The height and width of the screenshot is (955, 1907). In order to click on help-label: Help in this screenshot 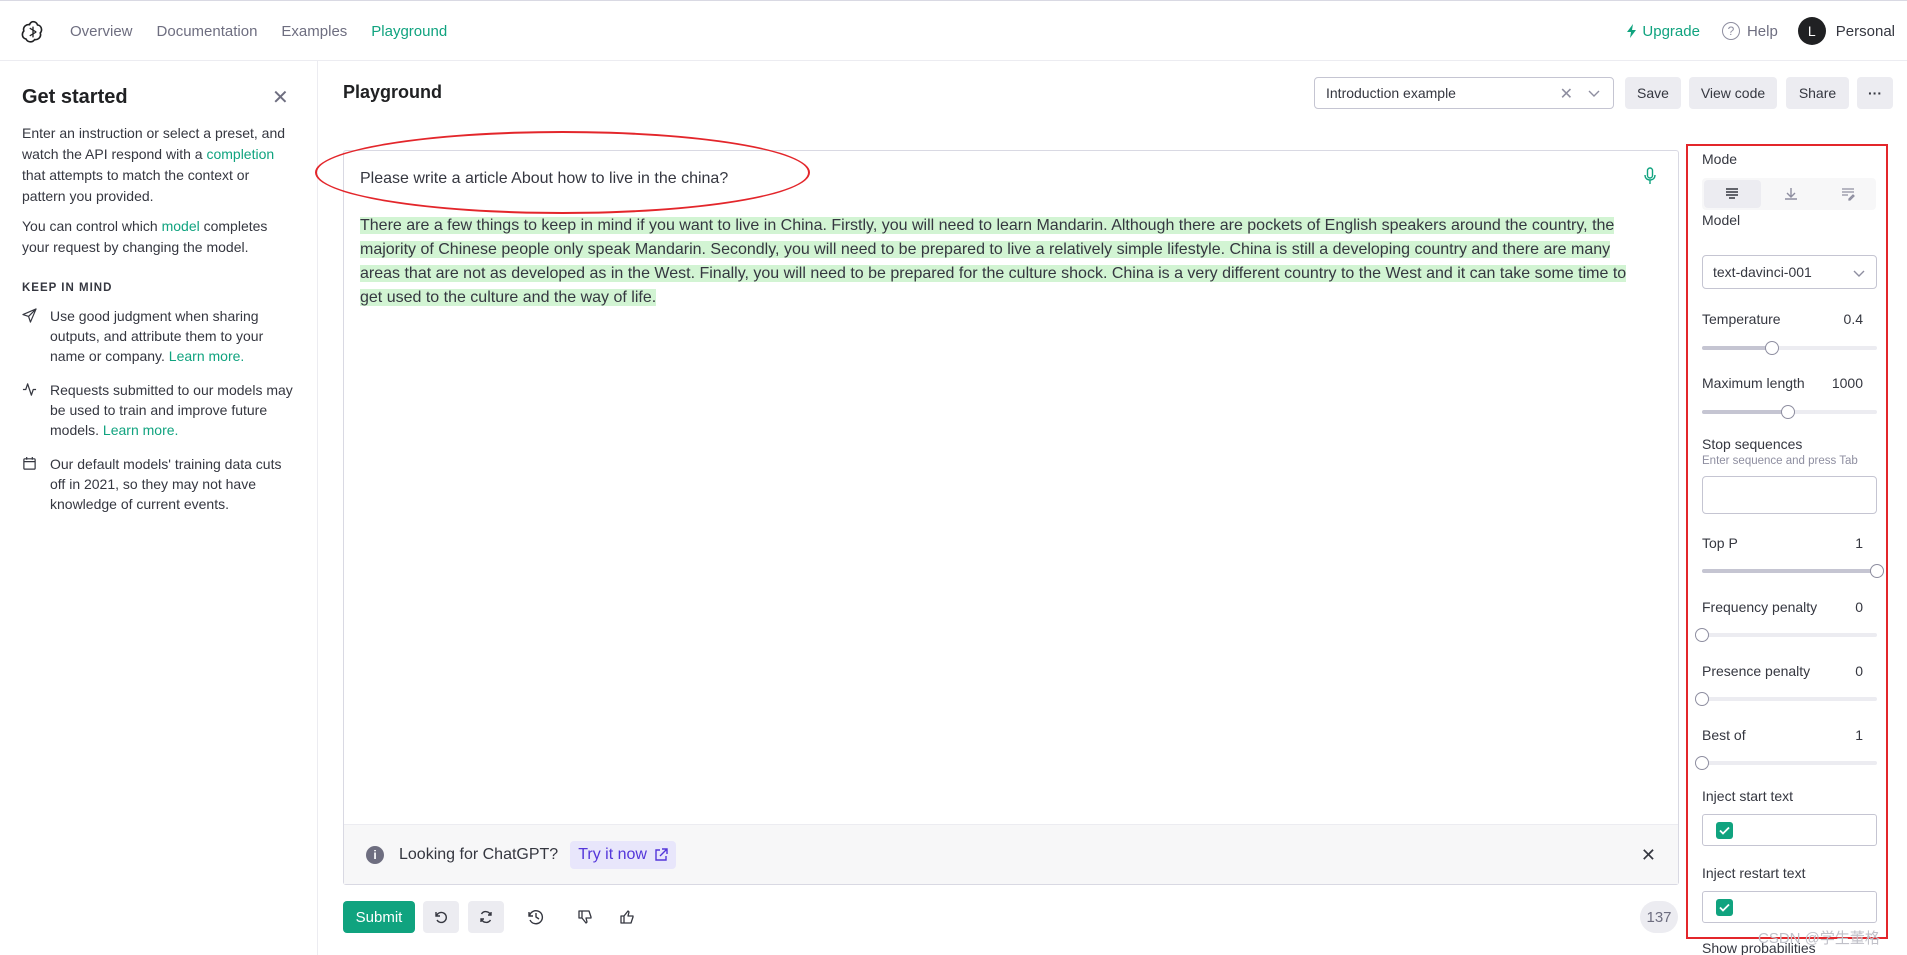, I will do `click(1762, 31)`.